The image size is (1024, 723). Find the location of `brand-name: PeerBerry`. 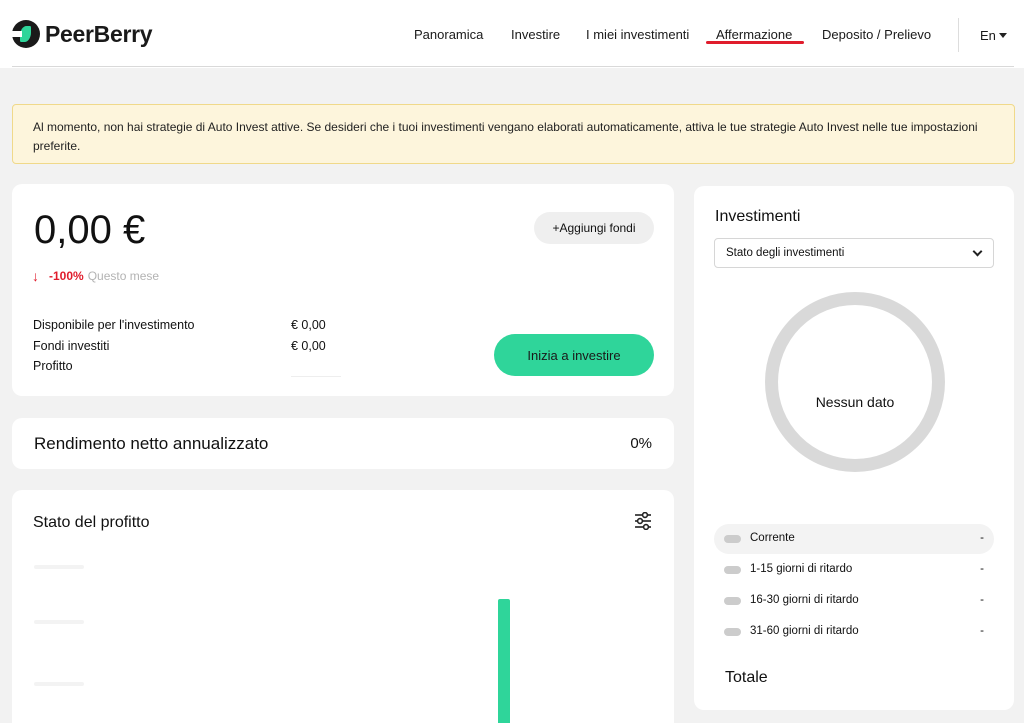

brand-name: PeerBerry is located at coordinates (99, 33).